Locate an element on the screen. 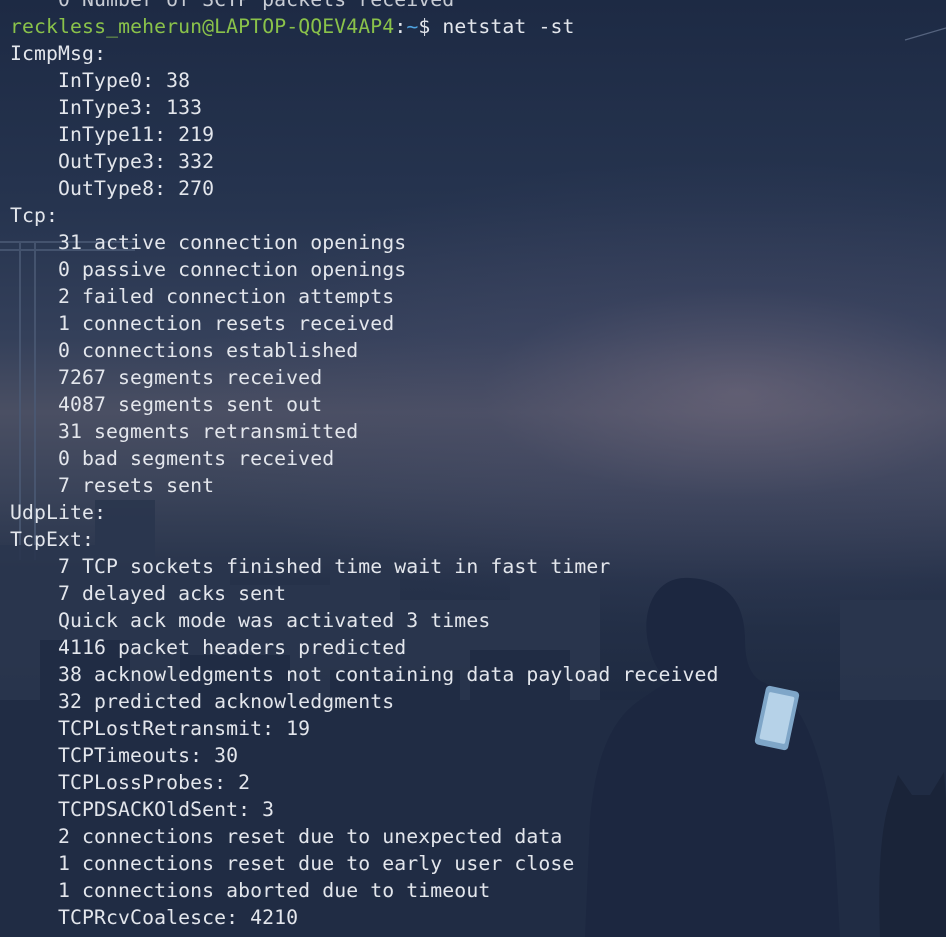  prompt-user-host: reckless_meherun@LAPTOP-QQEV4AP4 is located at coordinates (202, 26).